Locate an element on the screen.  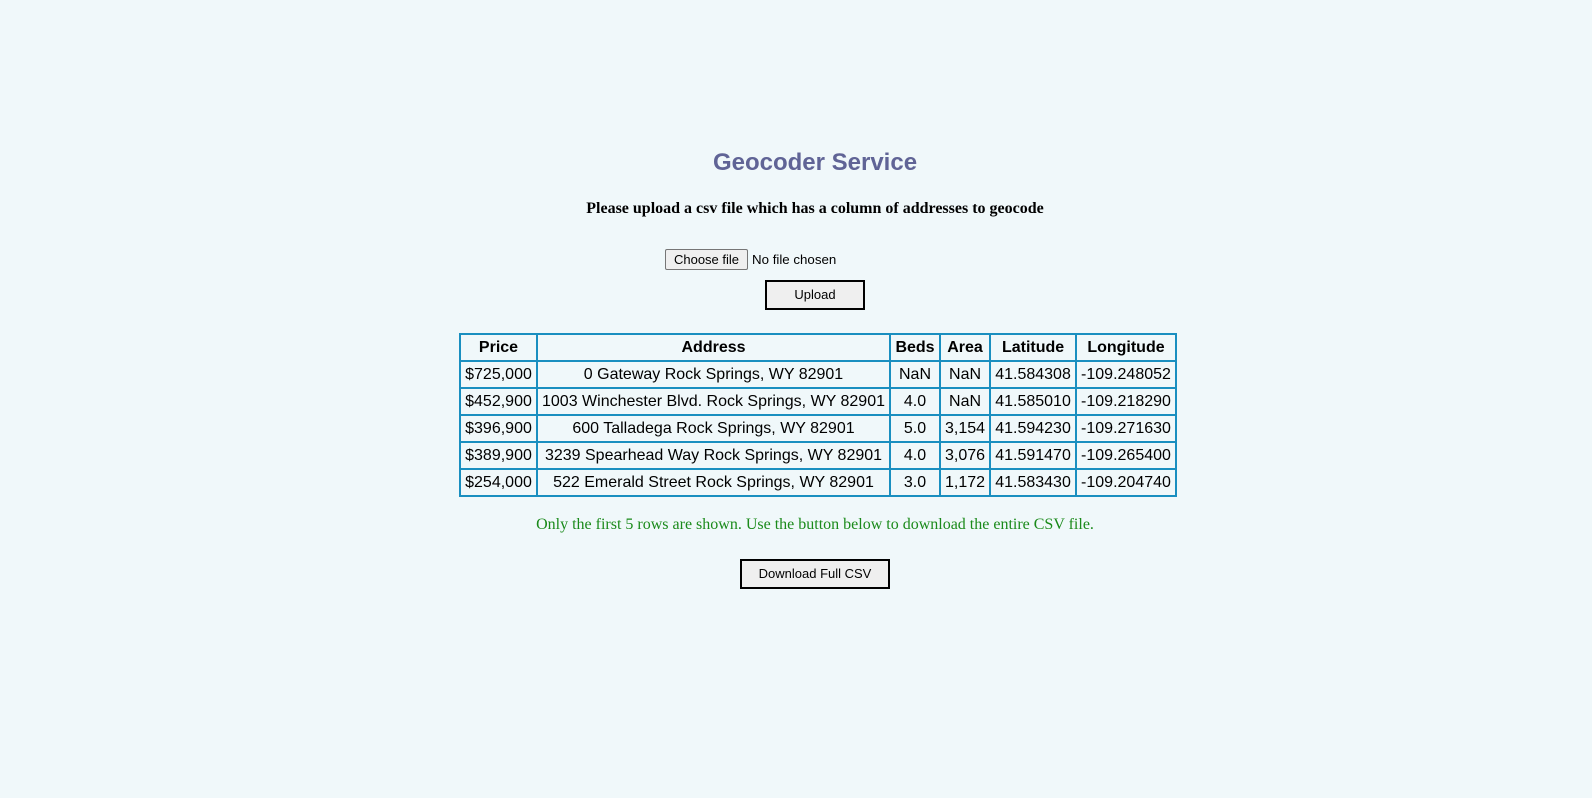
cell-longitude: -109.271630 is located at coordinates (1126, 428).